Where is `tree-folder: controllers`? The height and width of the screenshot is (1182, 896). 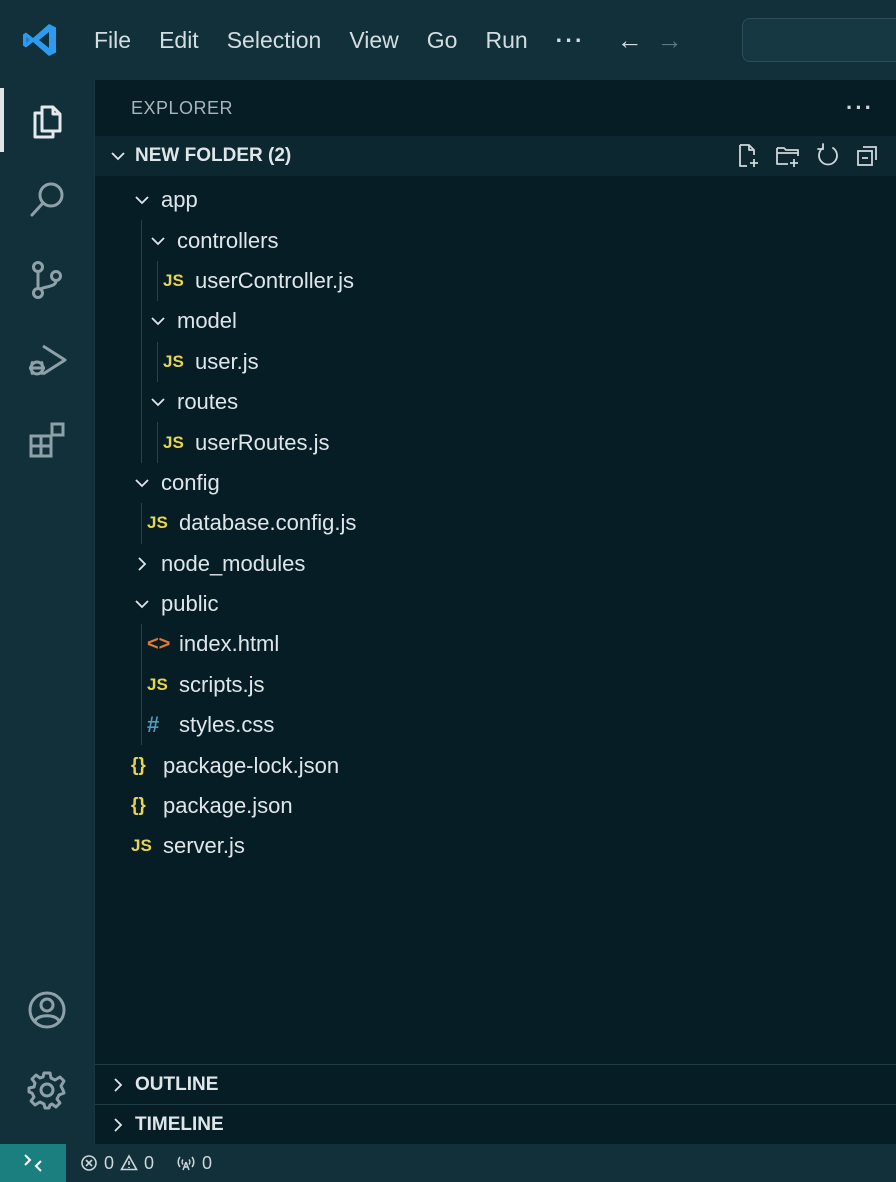
tree-folder: controllers is located at coordinates (495, 240).